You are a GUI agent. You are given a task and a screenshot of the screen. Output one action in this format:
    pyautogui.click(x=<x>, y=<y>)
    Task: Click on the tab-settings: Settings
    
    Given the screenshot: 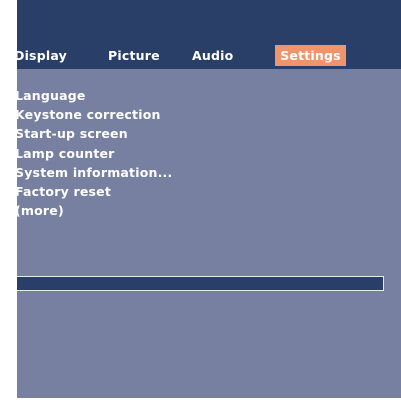 What is the action you would take?
    pyautogui.click(x=310, y=55)
    